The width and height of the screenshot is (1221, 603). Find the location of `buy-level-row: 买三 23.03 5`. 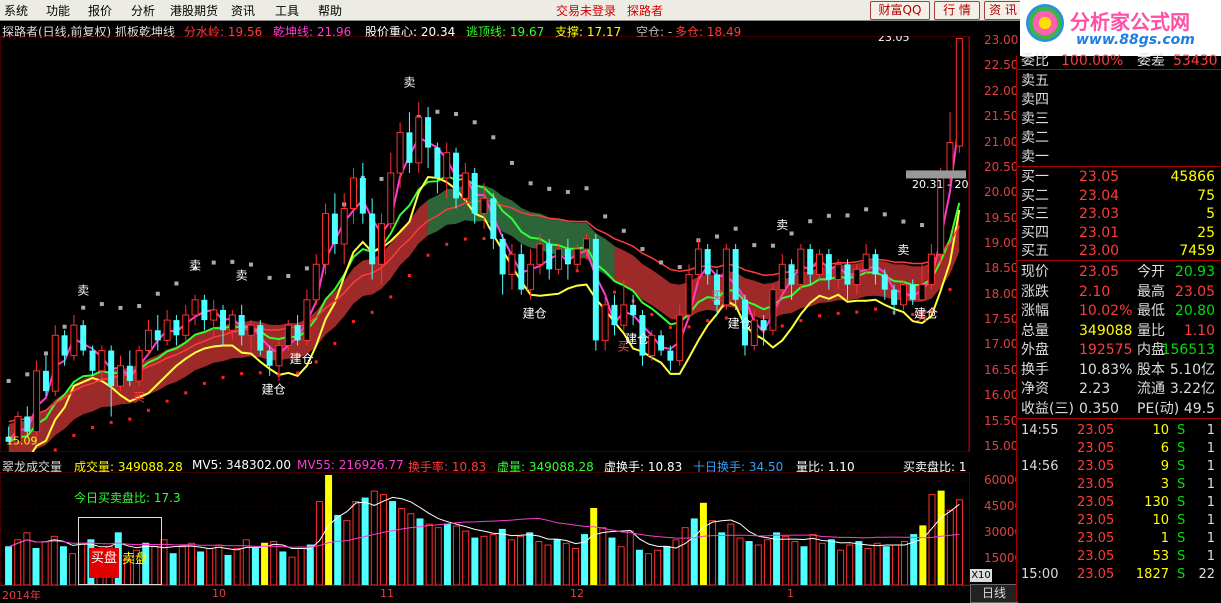

buy-level-row: 买三 23.03 5 is located at coordinates (1118, 214).